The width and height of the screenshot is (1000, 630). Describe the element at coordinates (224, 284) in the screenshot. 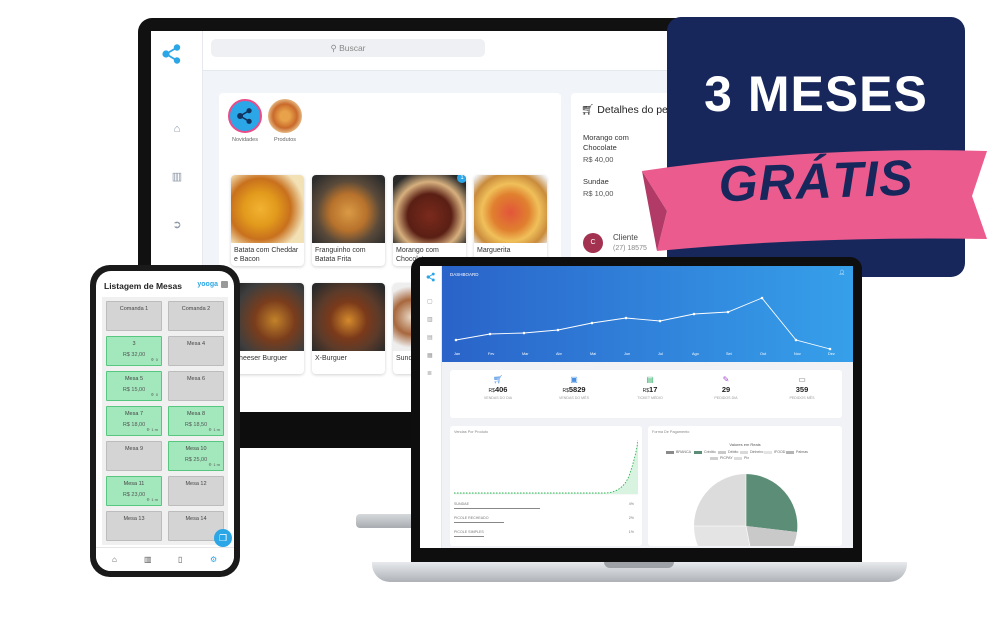

I see `qr-icon` at that location.